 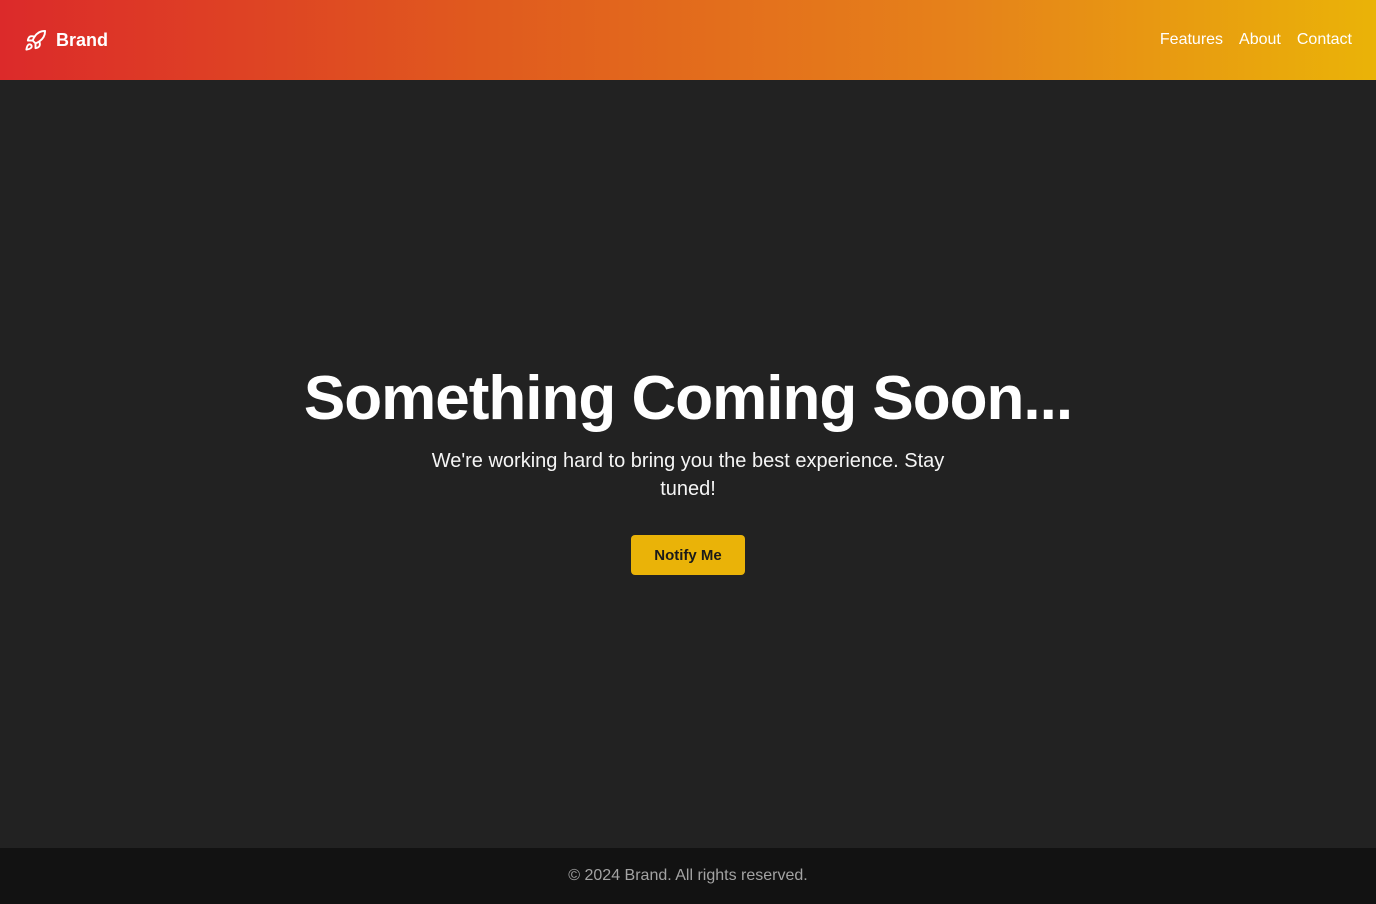 I want to click on rocket-icon, so click(x=35, y=40).